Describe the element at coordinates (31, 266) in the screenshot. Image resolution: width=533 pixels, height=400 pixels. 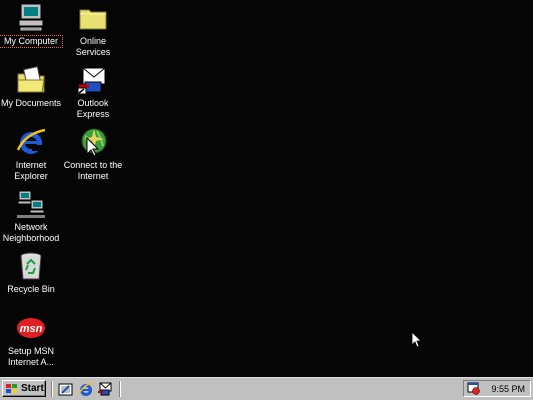
I see `recycle-bin-icon` at that location.